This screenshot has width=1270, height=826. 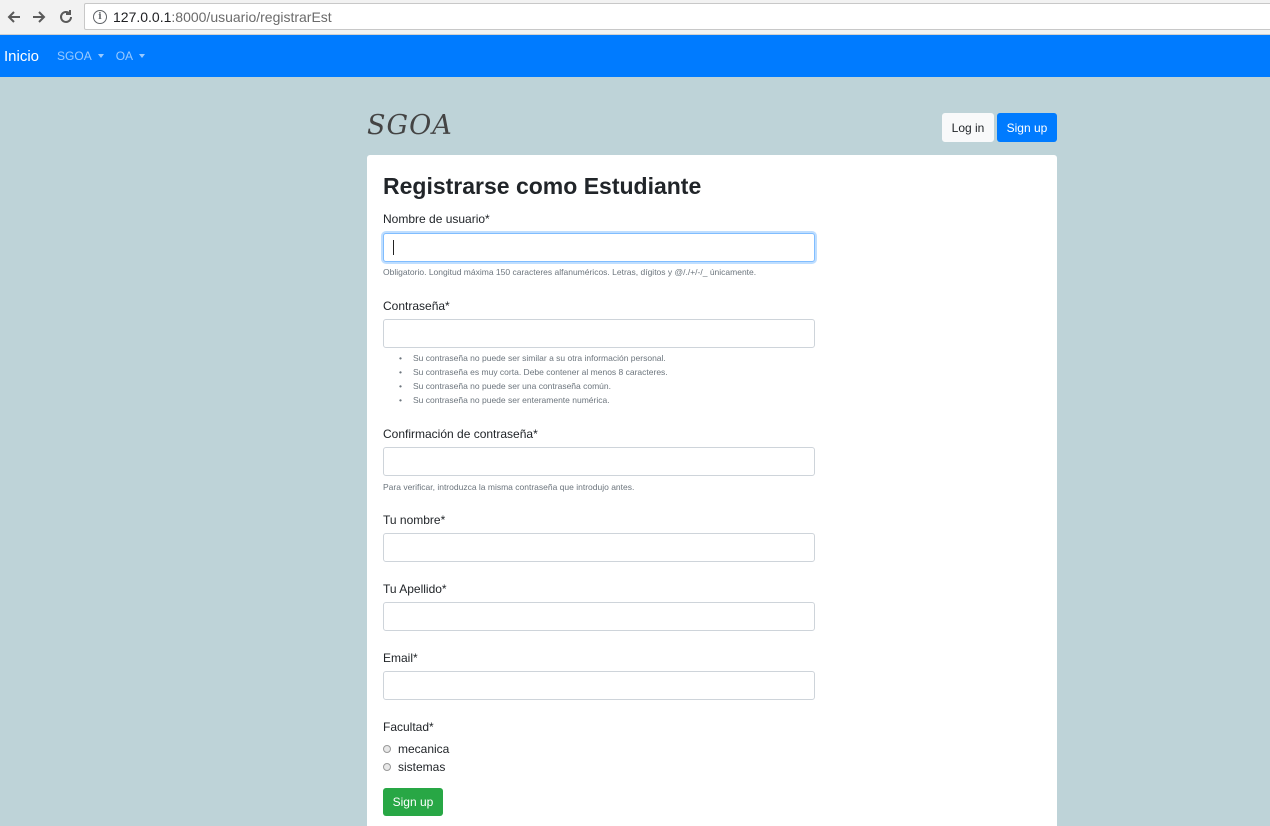 I want to click on first-name-field, so click(x=599, y=547).